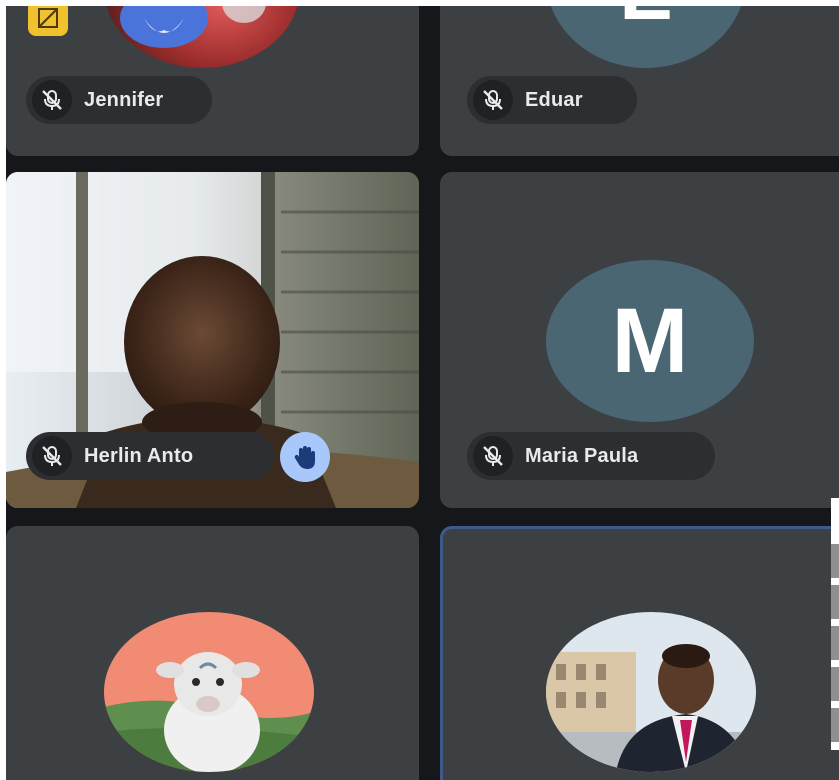 The width and height of the screenshot is (839, 780). What do you see at coordinates (202, 34) in the screenshot?
I see `participant-photo-jennifer` at bounding box center [202, 34].